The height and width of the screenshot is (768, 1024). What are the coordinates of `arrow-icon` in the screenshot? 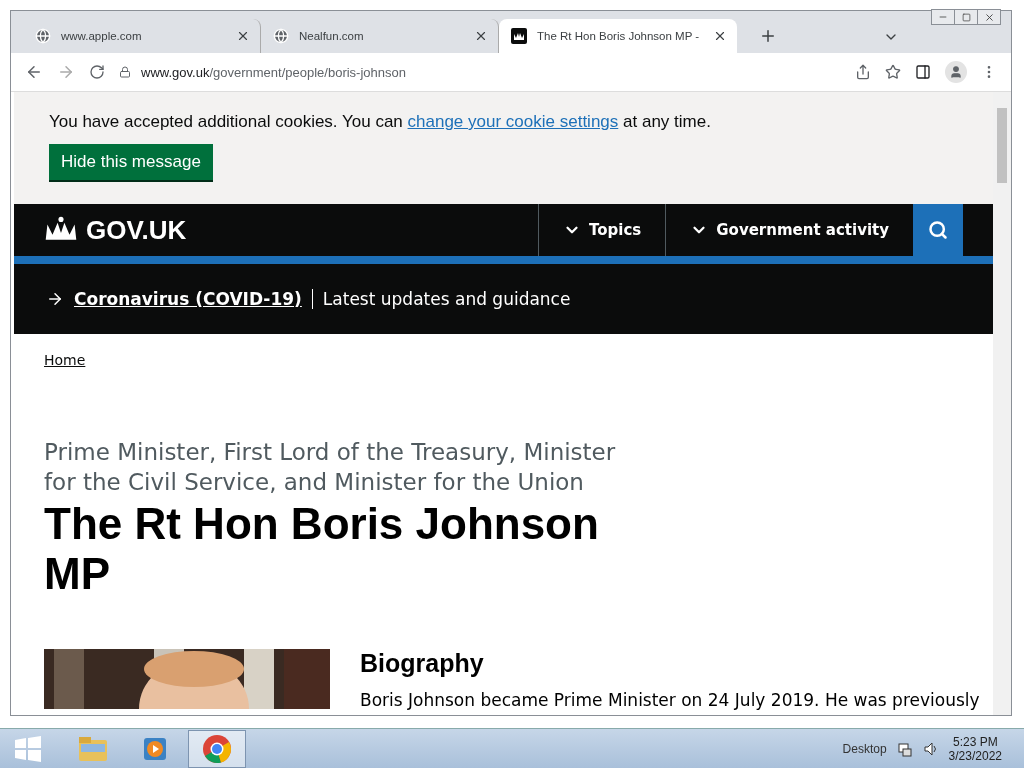 It's located at (55, 299).